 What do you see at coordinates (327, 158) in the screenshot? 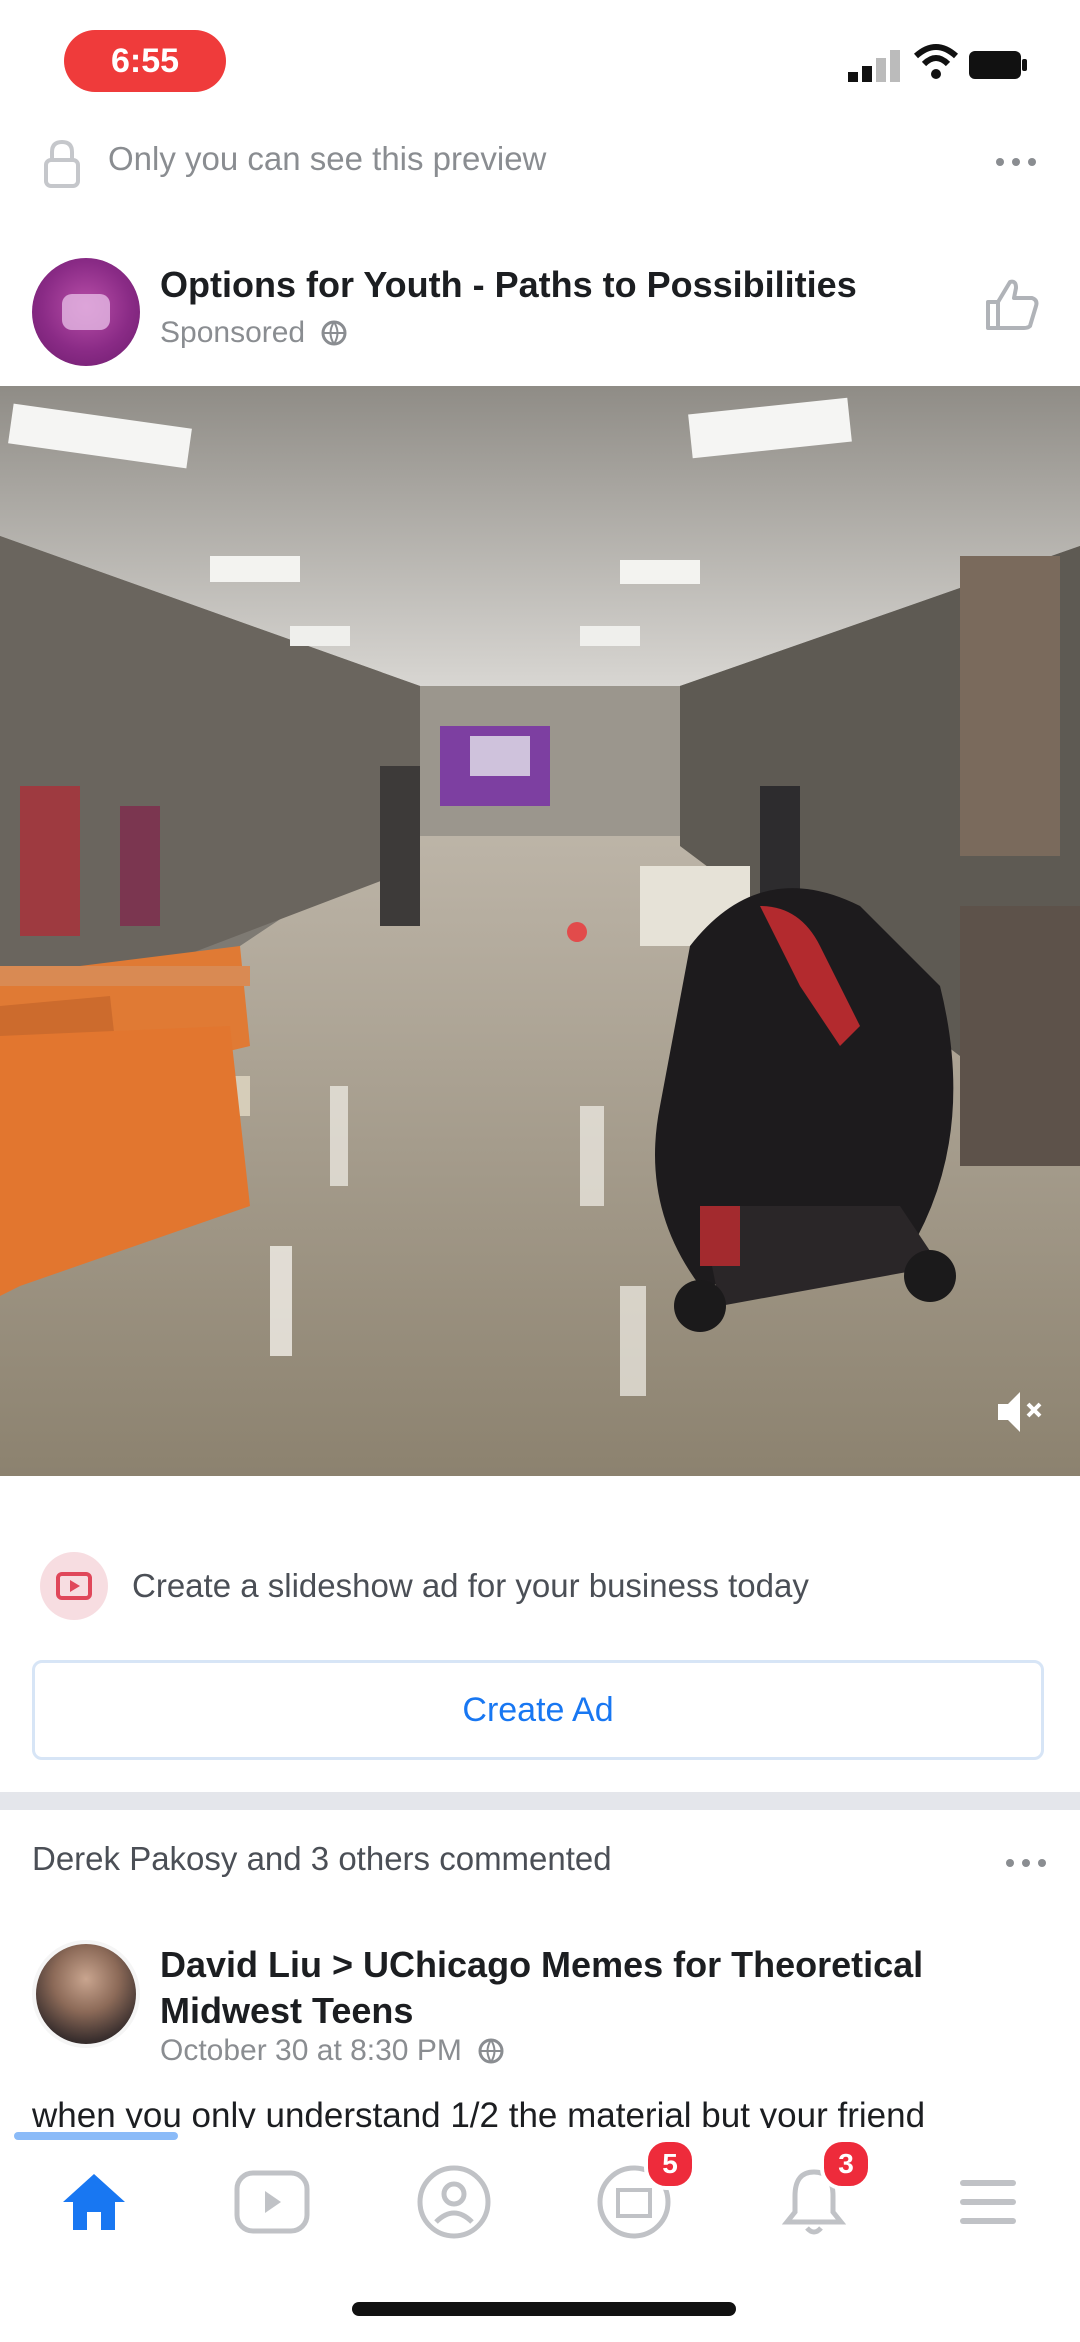
I see `preview-notice: Only you can see this preview` at bounding box center [327, 158].